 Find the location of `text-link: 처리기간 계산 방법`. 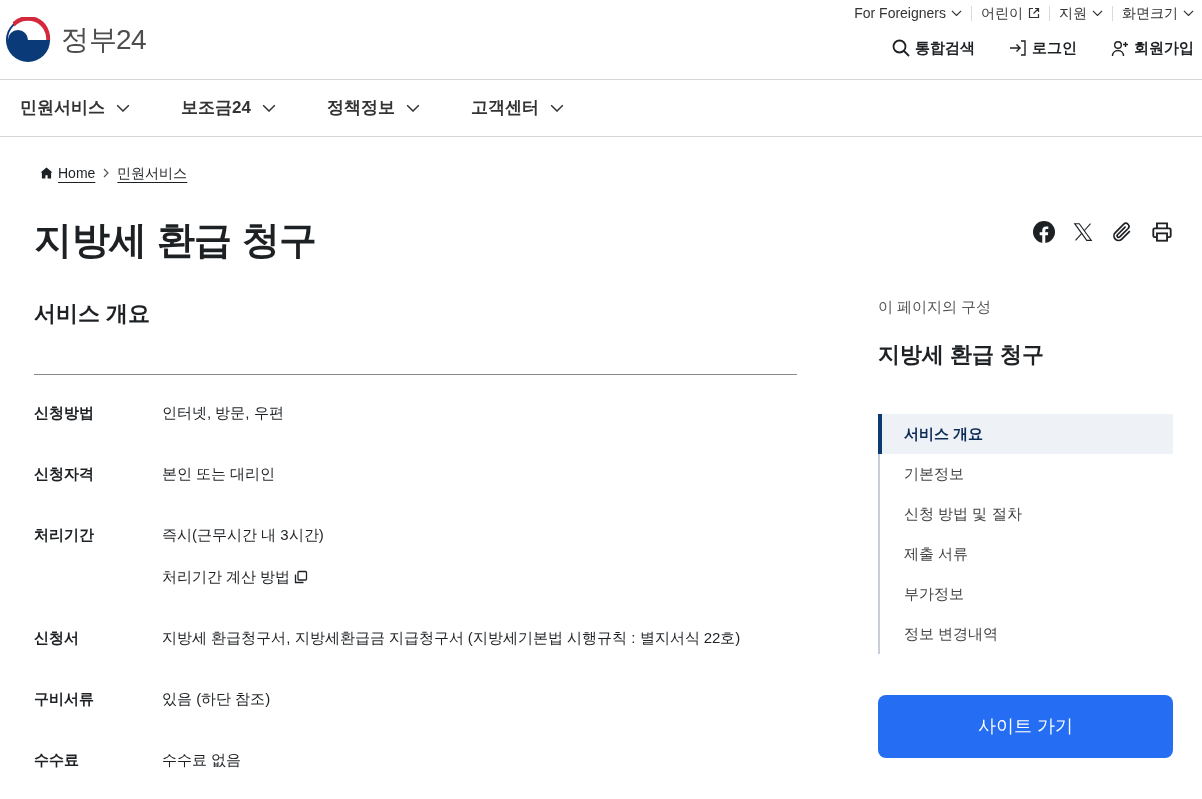

text-link: 처리기간 계산 방법 is located at coordinates (235, 576).